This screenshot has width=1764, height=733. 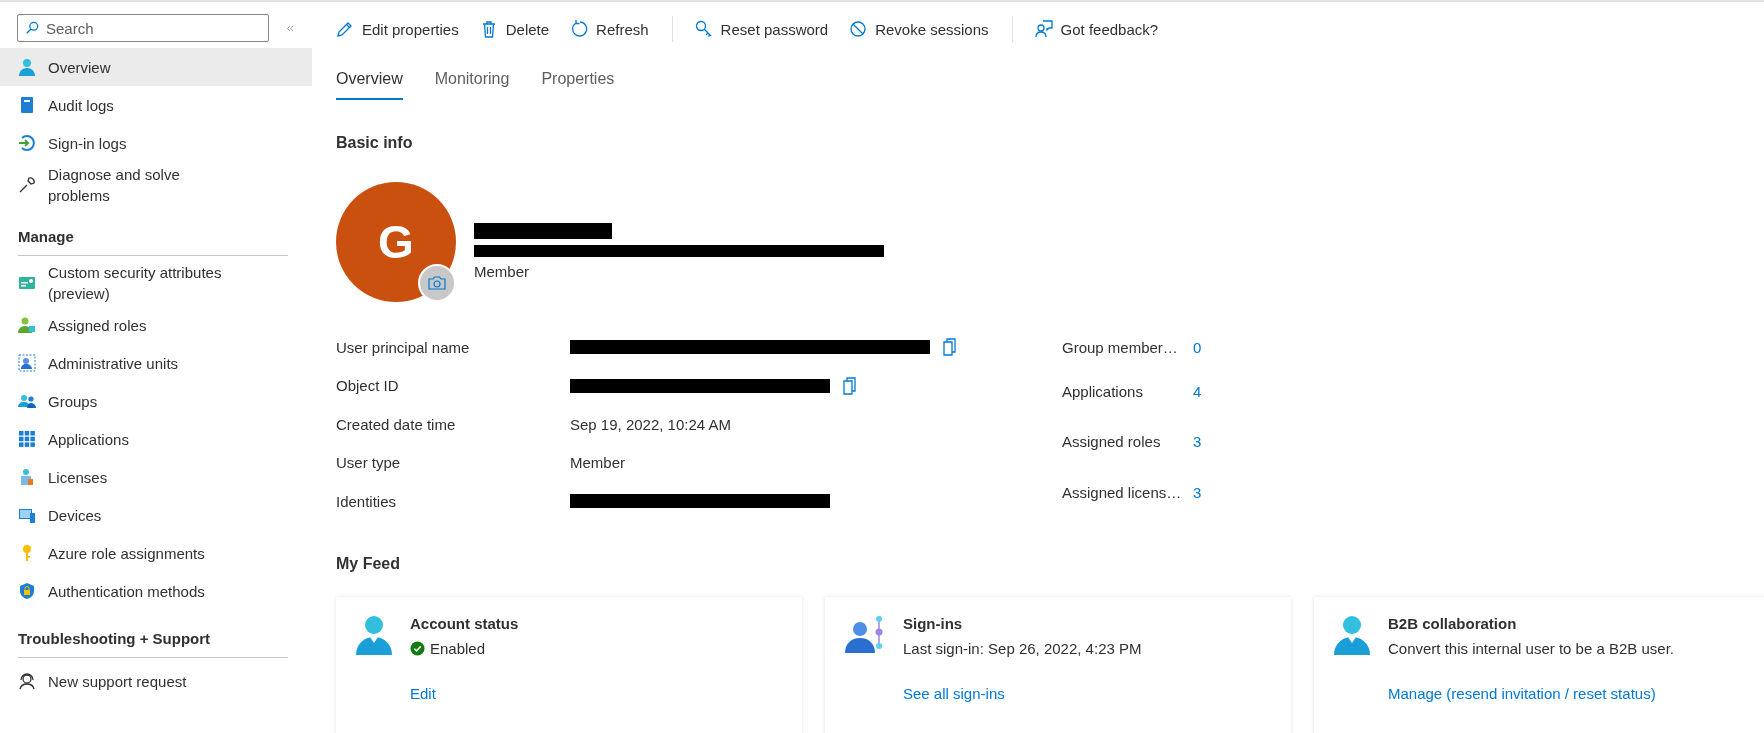 What do you see at coordinates (27, 105) in the screenshot?
I see `book-icon` at bounding box center [27, 105].